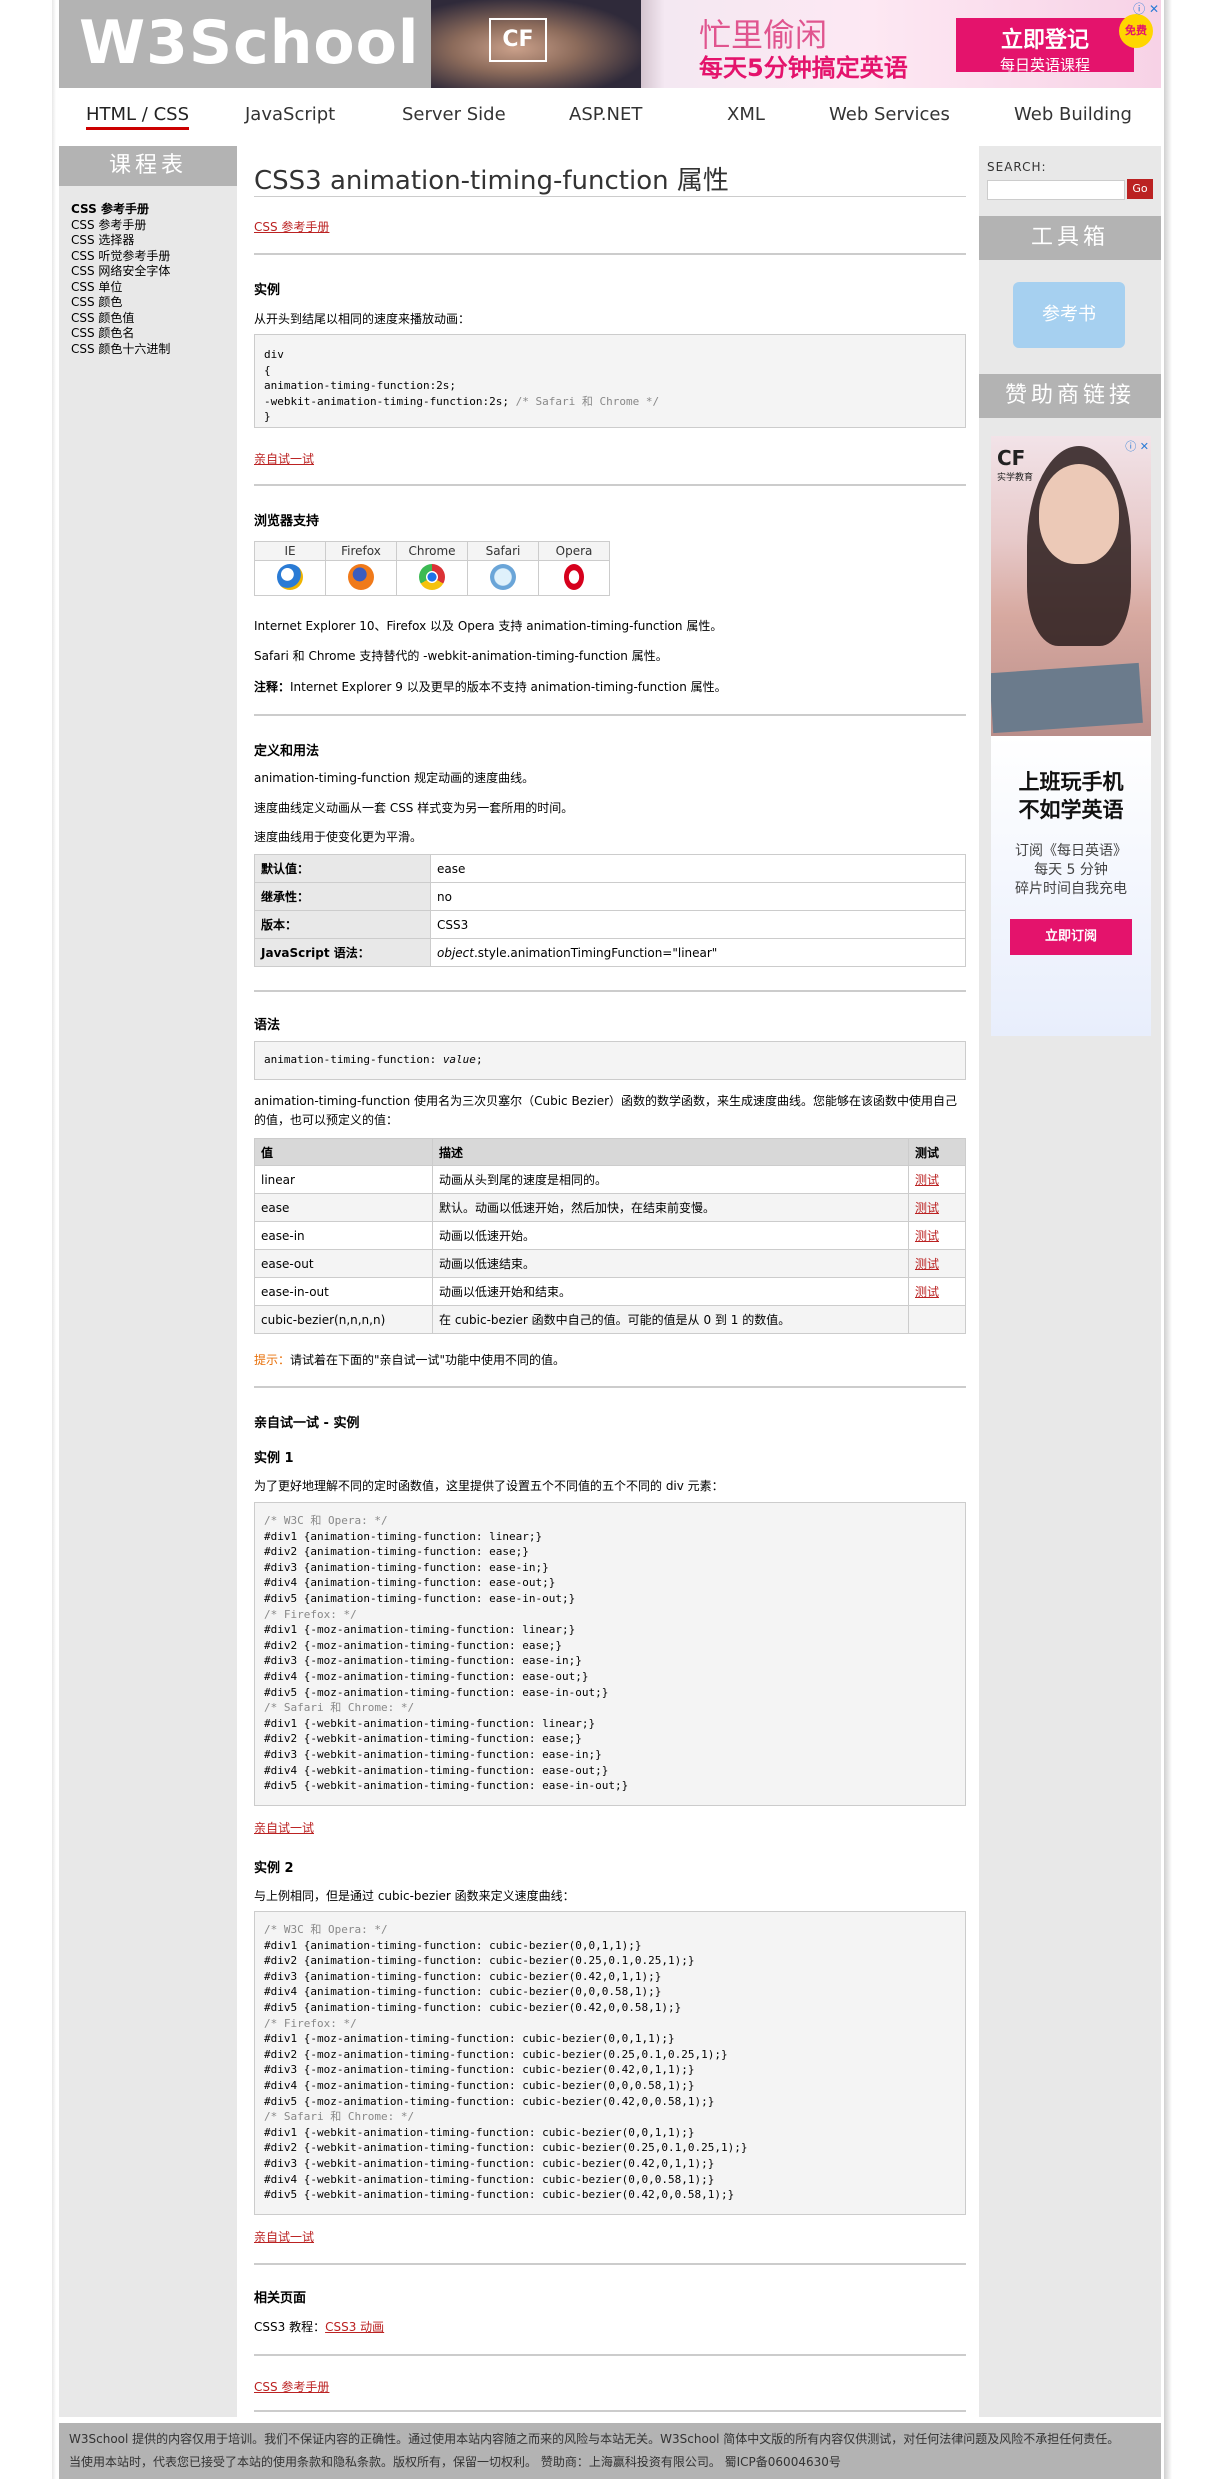 The width and height of the screenshot is (1223, 2479). What do you see at coordinates (1073, 114) in the screenshot?
I see `nav-web-building: Web Building` at bounding box center [1073, 114].